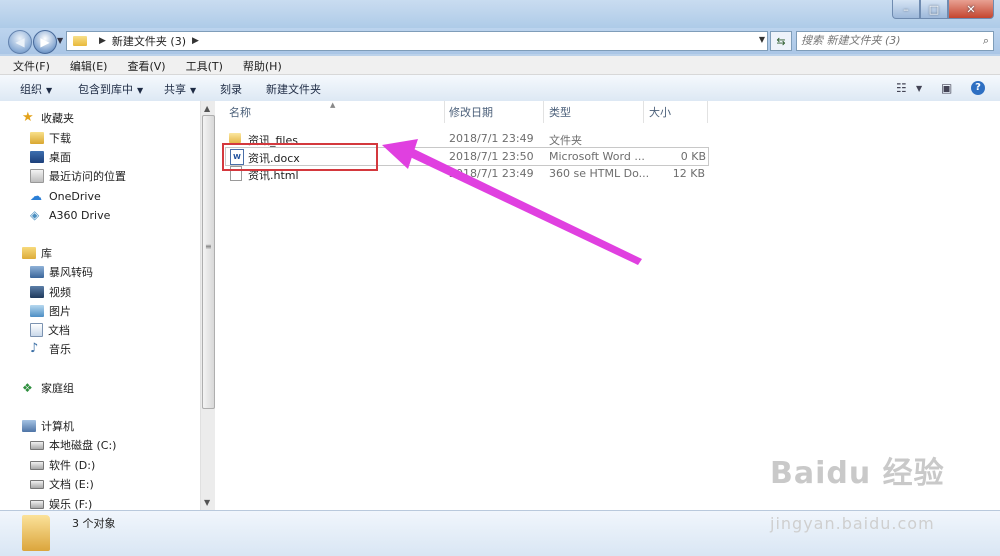 This screenshot has height=556, width=1000. Describe the element at coordinates (500, 65) in the screenshot. I see `menu-bar: 文件(F) 编辑(E) 查看(V) 工具(T) 帮助(H)` at that location.